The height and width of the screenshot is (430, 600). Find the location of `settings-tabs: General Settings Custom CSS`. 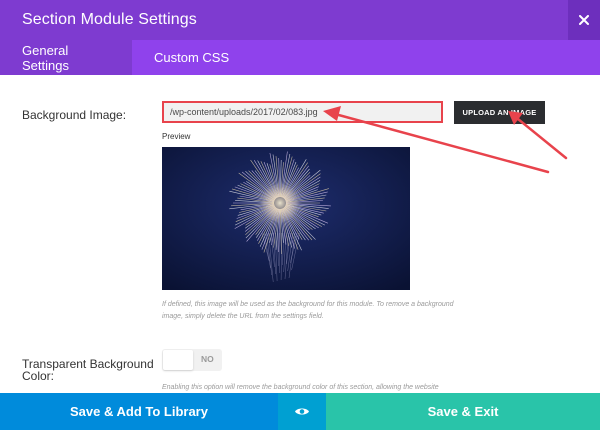

settings-tabs: General Settings Custom CSS is located at coordinates (300, 57).